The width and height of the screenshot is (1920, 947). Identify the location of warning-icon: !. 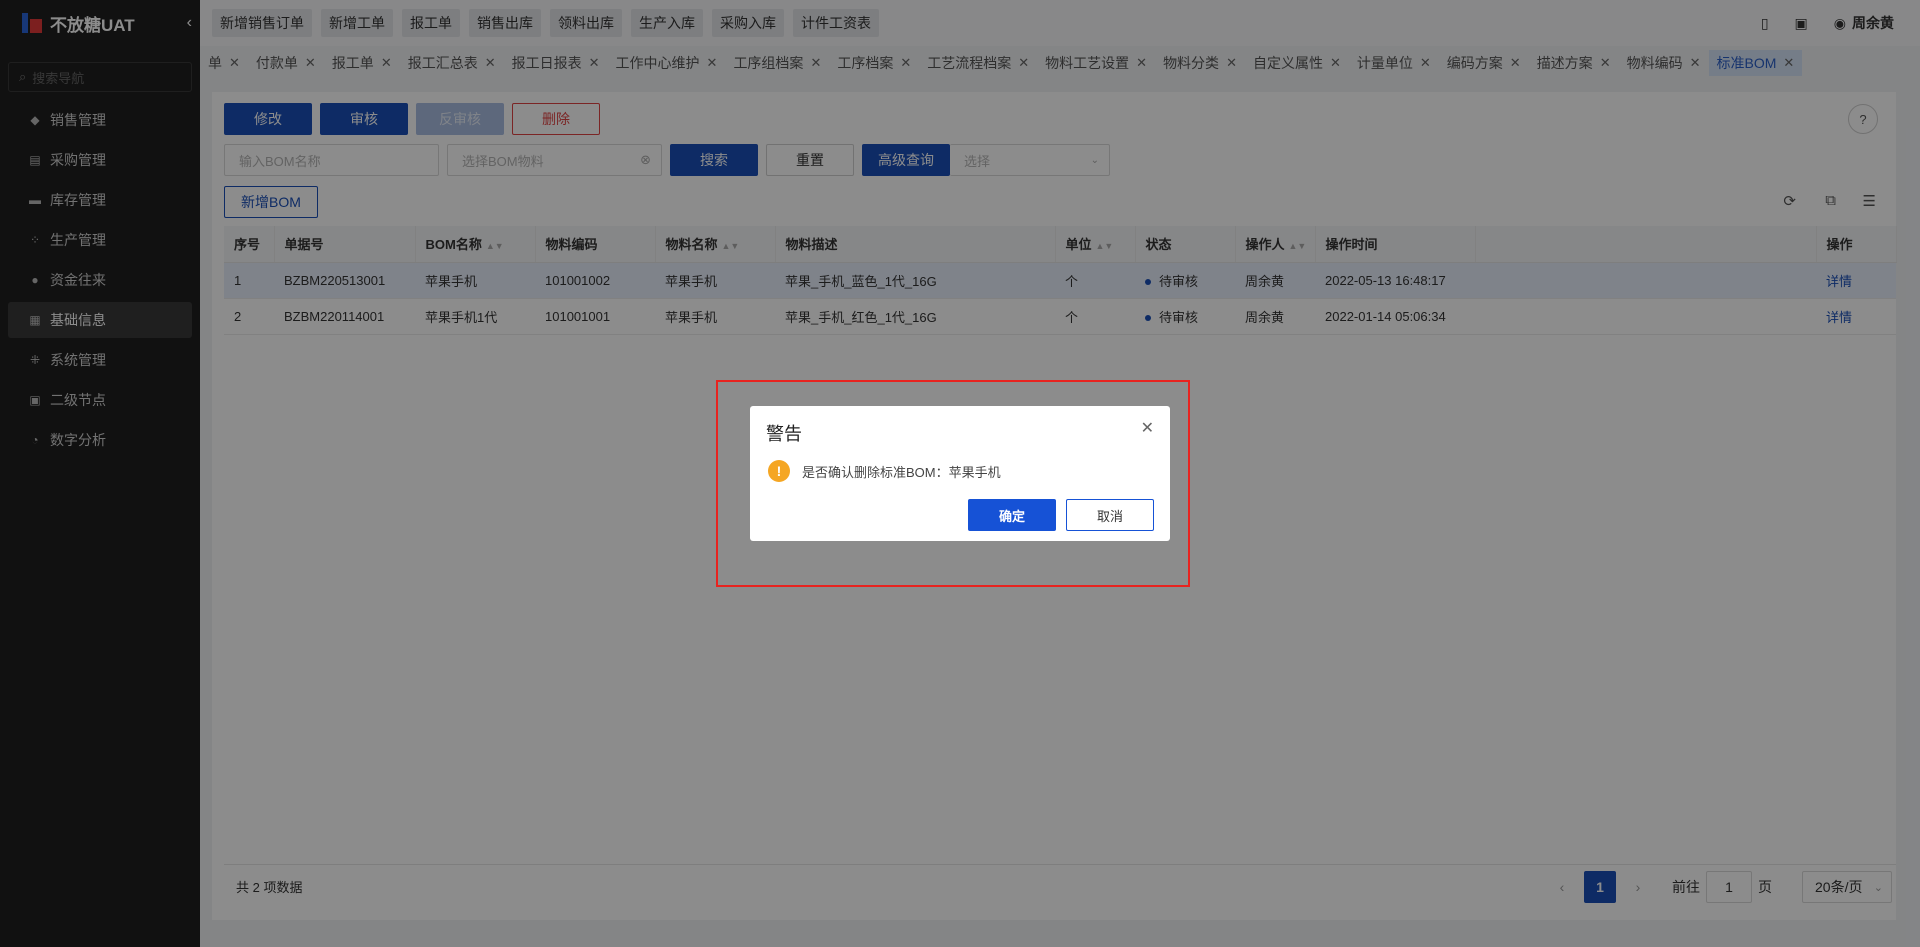
(779, 471).